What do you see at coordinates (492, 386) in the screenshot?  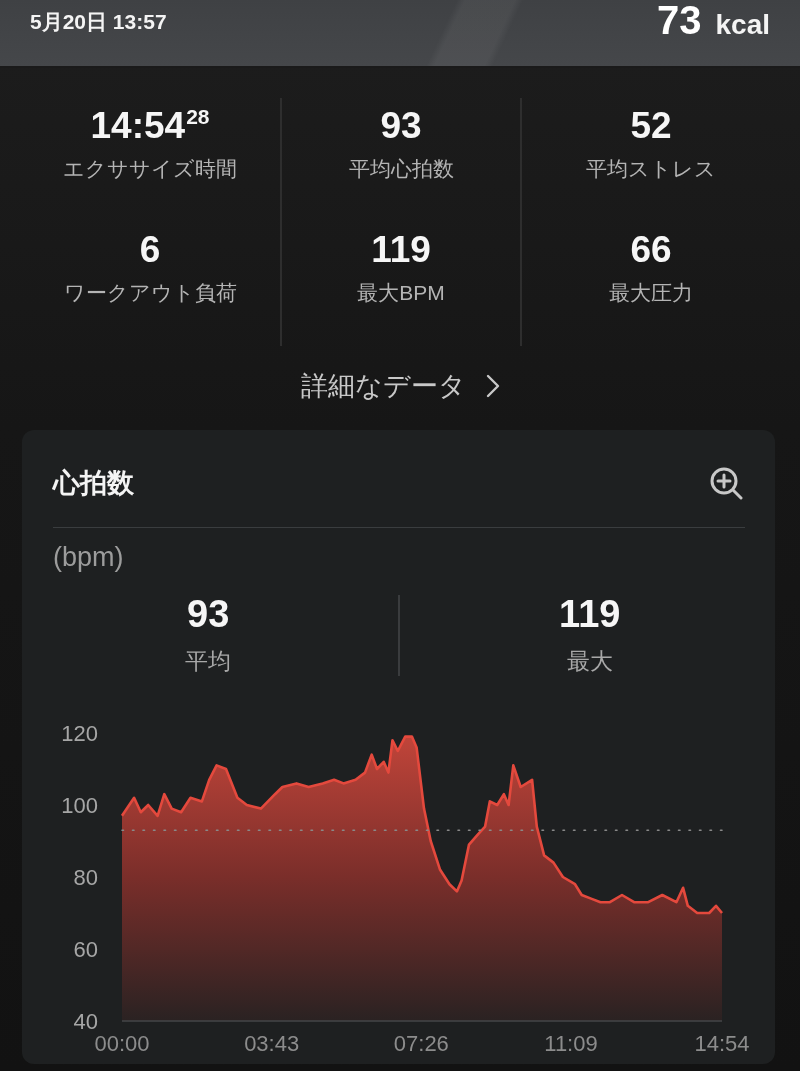 I see `chevron-right-icon` at bounding box center [492, 386].